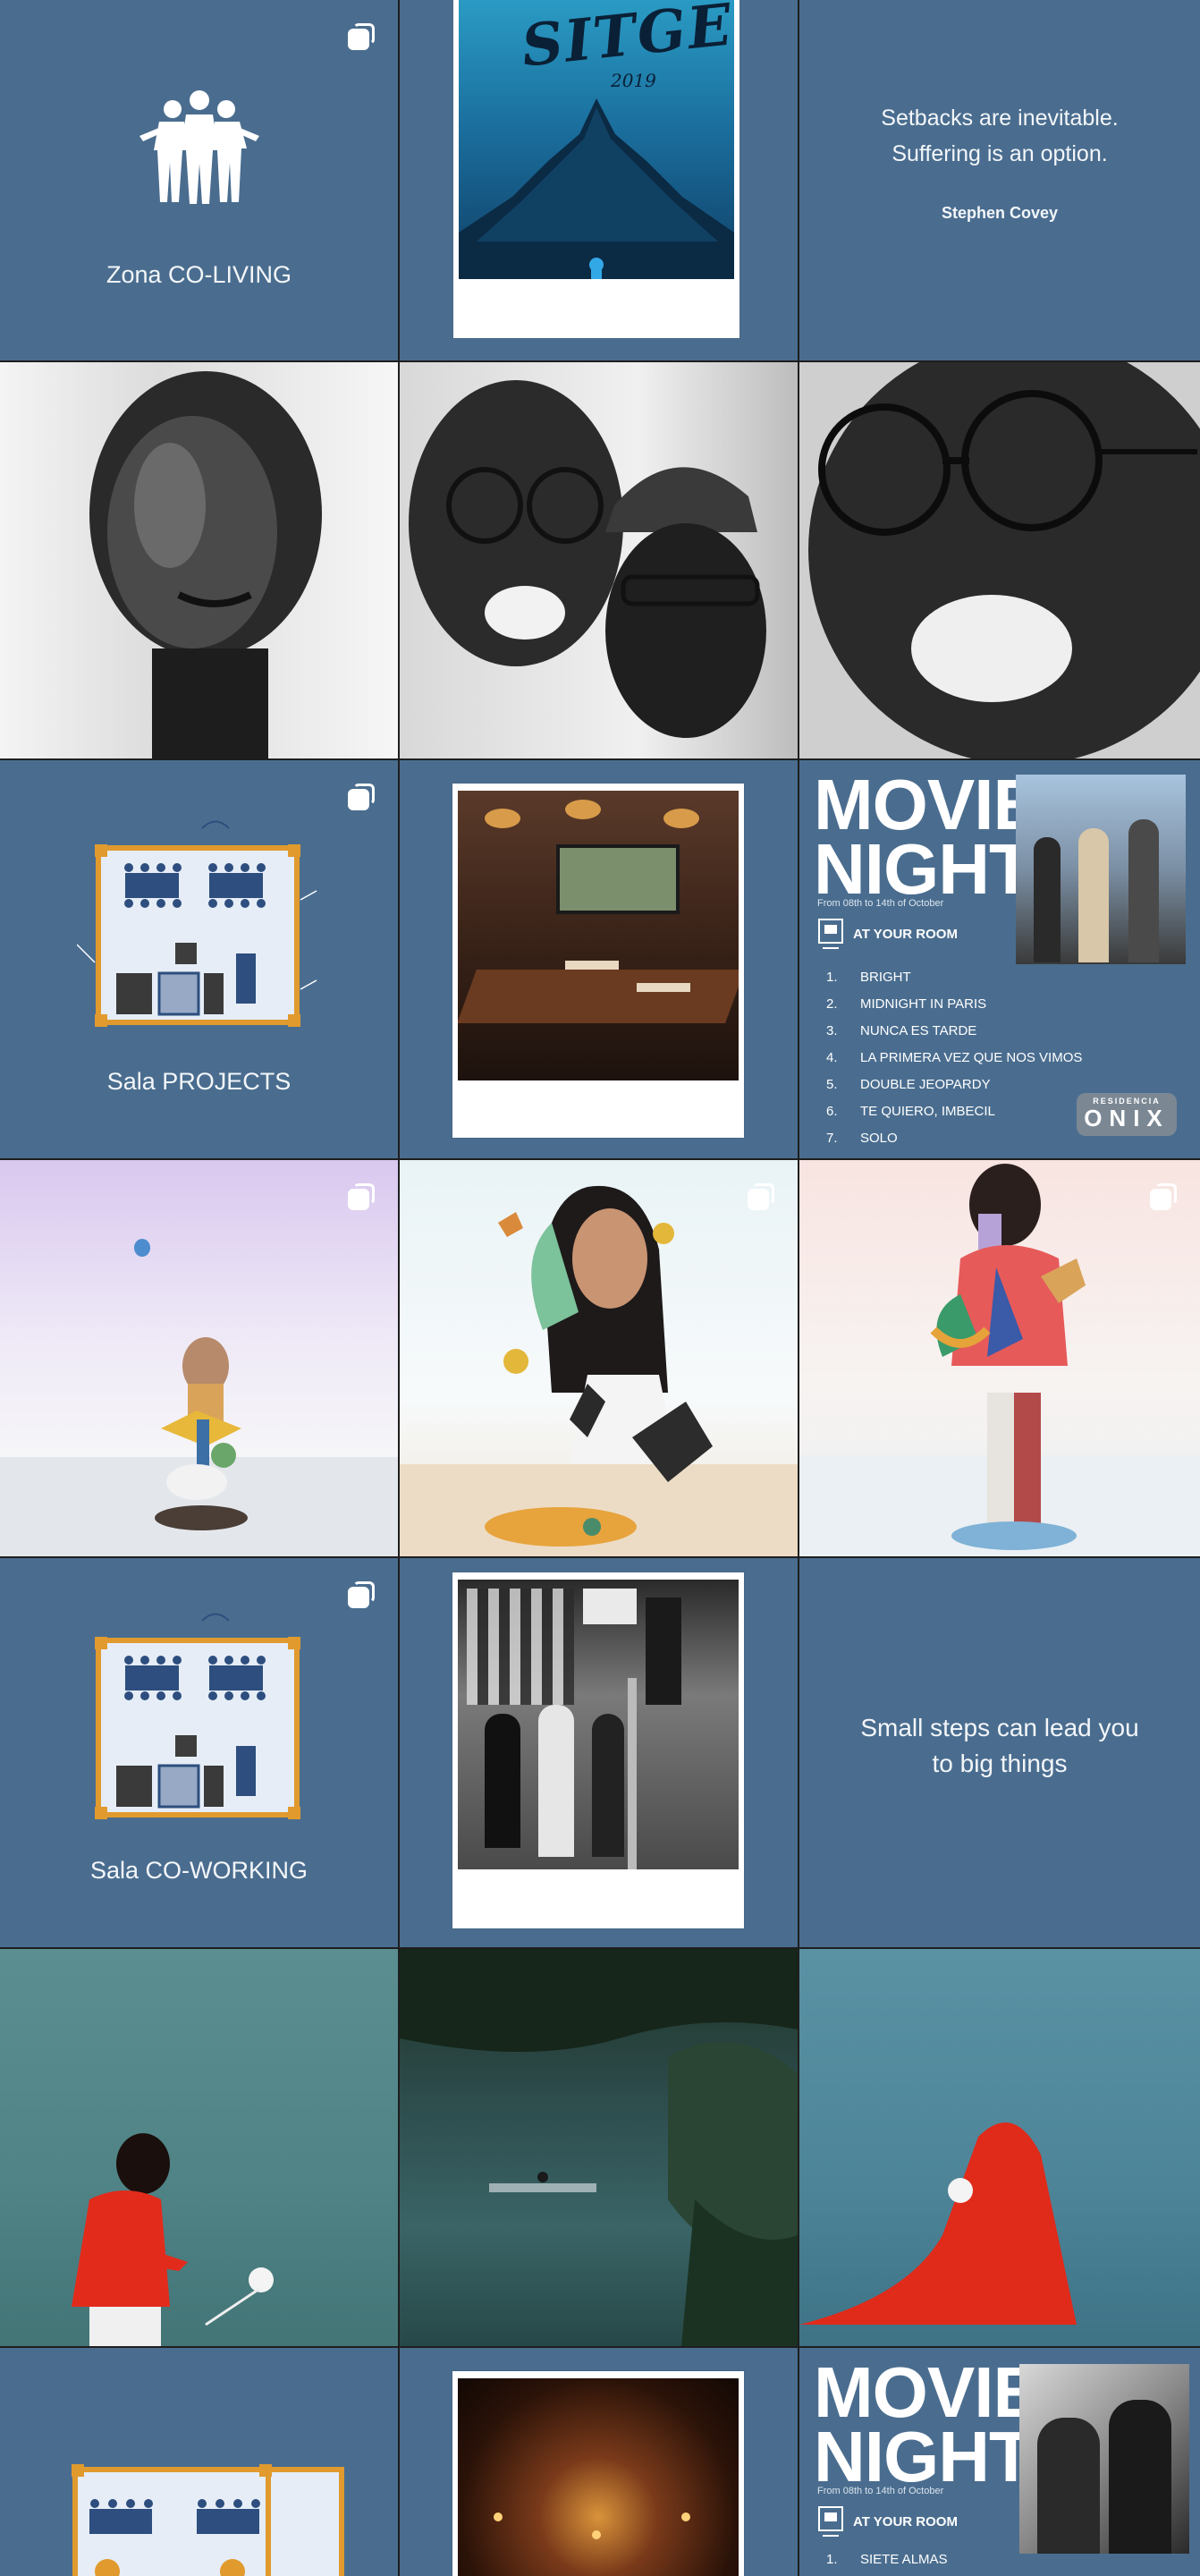 This screenshot has height=2576, width=1200. What do you see at coordinates (199, 147) in the screenshot?
I see `people-group-icon` at bounding box center [199, 147].